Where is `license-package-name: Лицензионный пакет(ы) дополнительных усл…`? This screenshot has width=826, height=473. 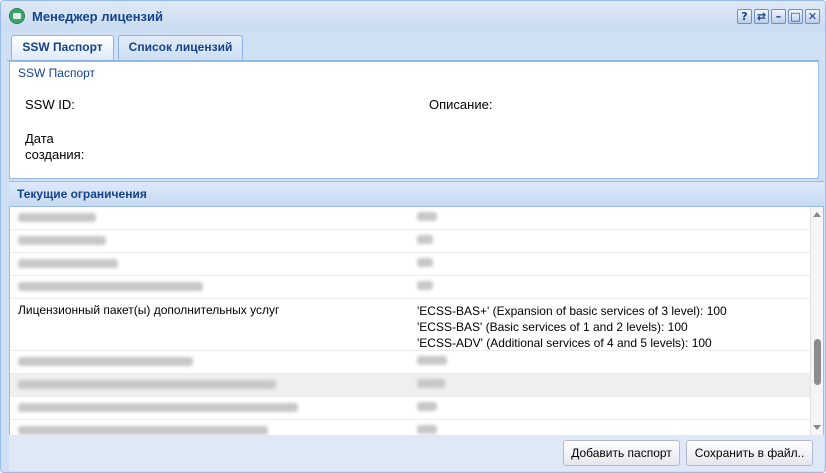
license-package-name: Лицензионный пакет(ы) дополнительных усл… is located at coordinates (149, 310).